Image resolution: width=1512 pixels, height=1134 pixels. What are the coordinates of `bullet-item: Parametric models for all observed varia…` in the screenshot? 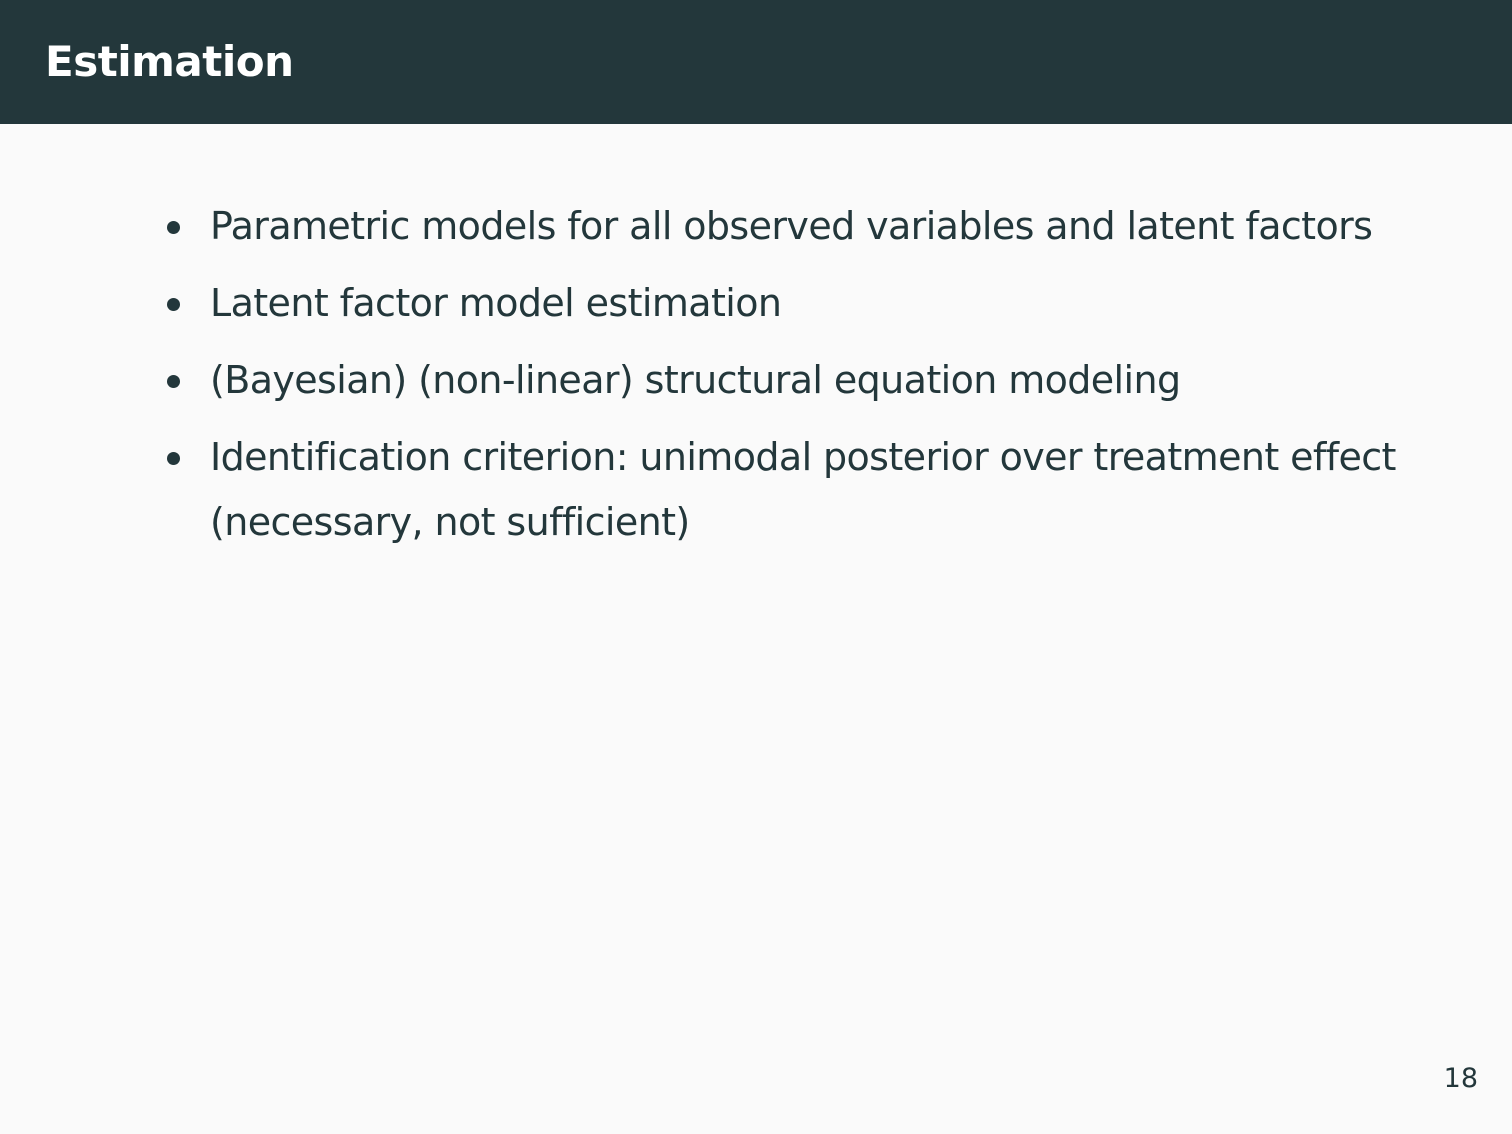 It's located at (795, 226).